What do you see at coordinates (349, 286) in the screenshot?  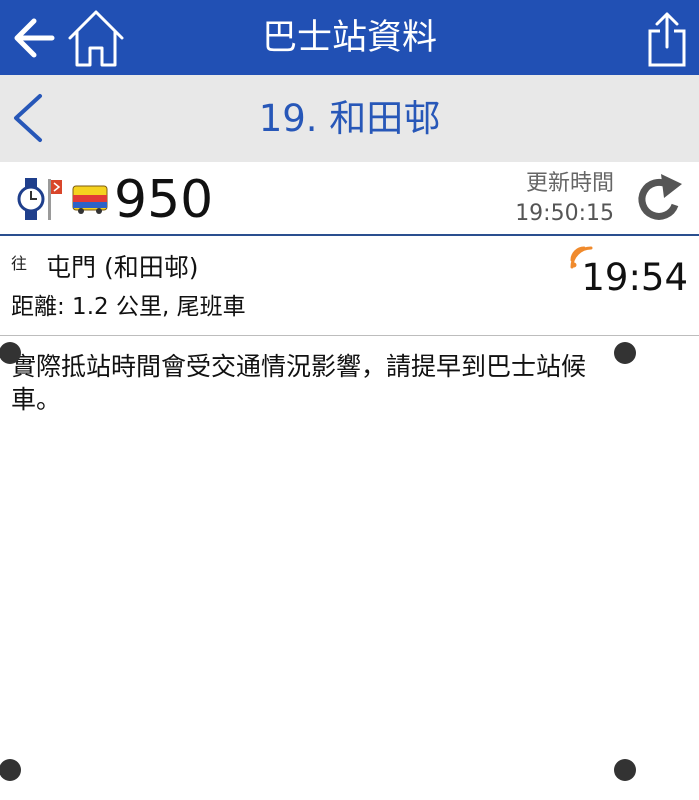 I see `eta-row: 往 屯門 (和田邨) 距離: 1.2 公里, 尾班車 19:54` at bounding box center [349, 286].